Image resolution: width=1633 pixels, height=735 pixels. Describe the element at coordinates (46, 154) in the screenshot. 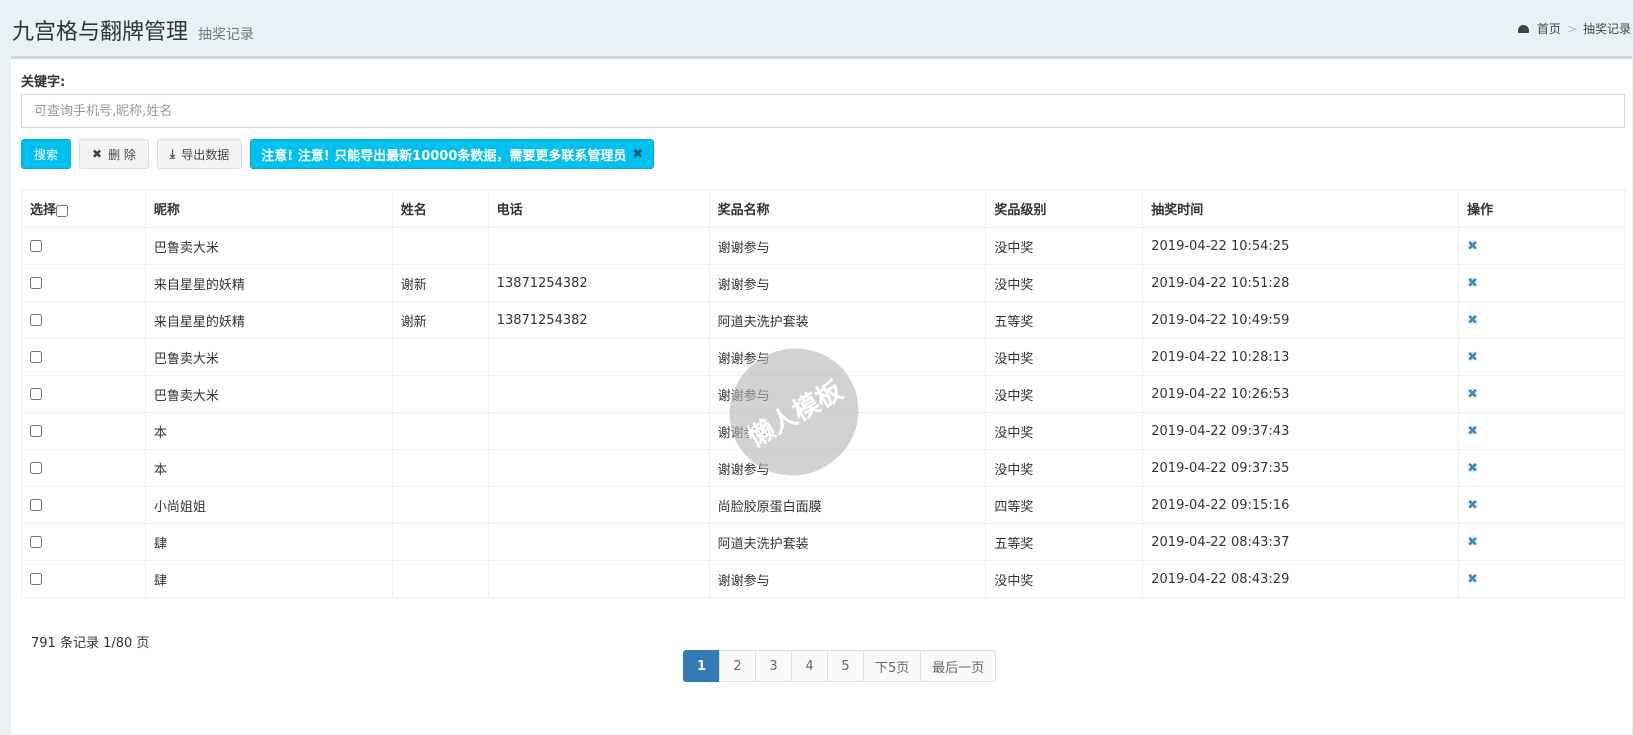

I see `search-button: 搜索` at that location.